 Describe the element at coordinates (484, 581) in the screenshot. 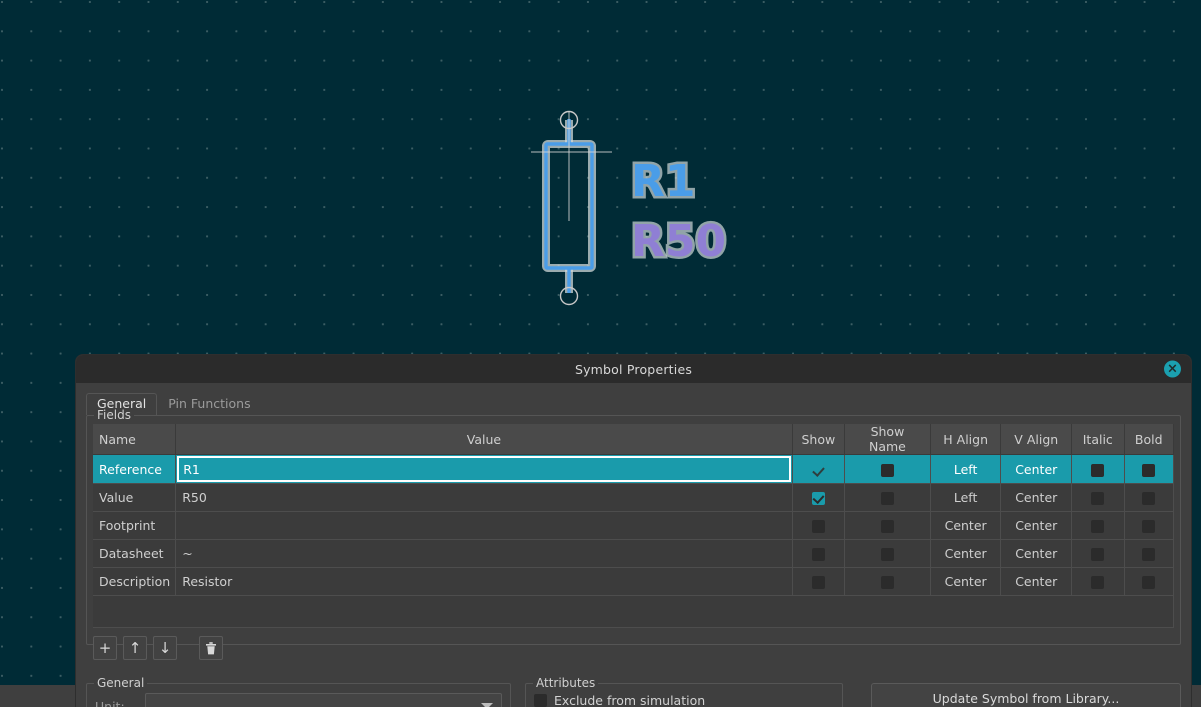

I see `cell-field-value: Resistor` at that location.